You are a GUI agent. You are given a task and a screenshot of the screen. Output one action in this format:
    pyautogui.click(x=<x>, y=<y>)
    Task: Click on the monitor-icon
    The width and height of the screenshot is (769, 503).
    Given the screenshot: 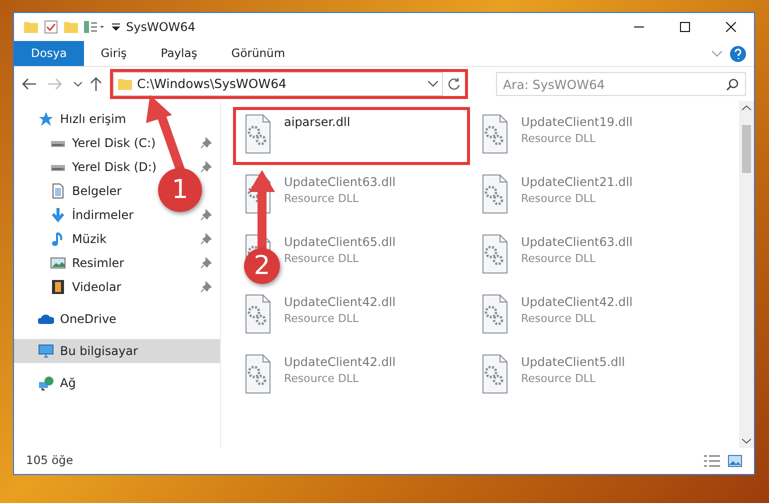 What is the action you would take?
    pyautogui.click(x=46, y=351)
    